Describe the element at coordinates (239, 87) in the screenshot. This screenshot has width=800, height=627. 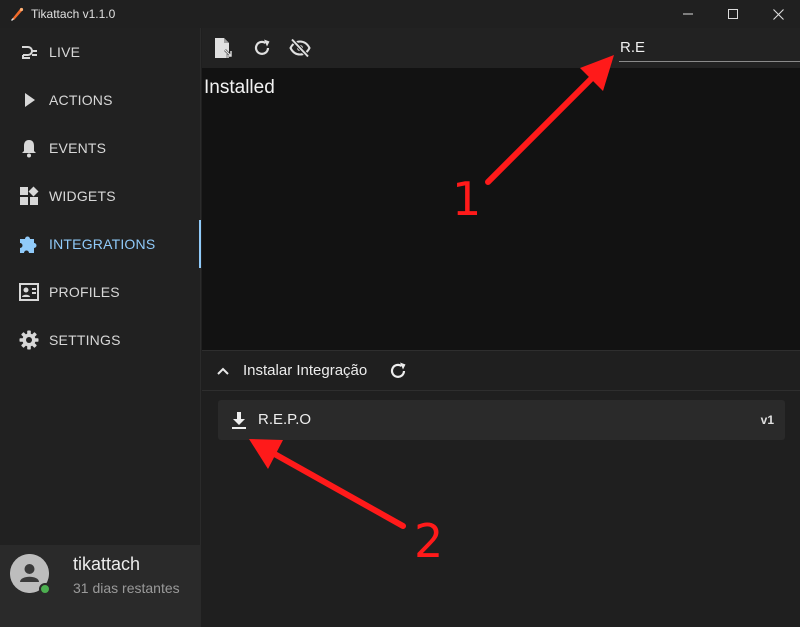
I see `installed-heading: Installed` at that location.